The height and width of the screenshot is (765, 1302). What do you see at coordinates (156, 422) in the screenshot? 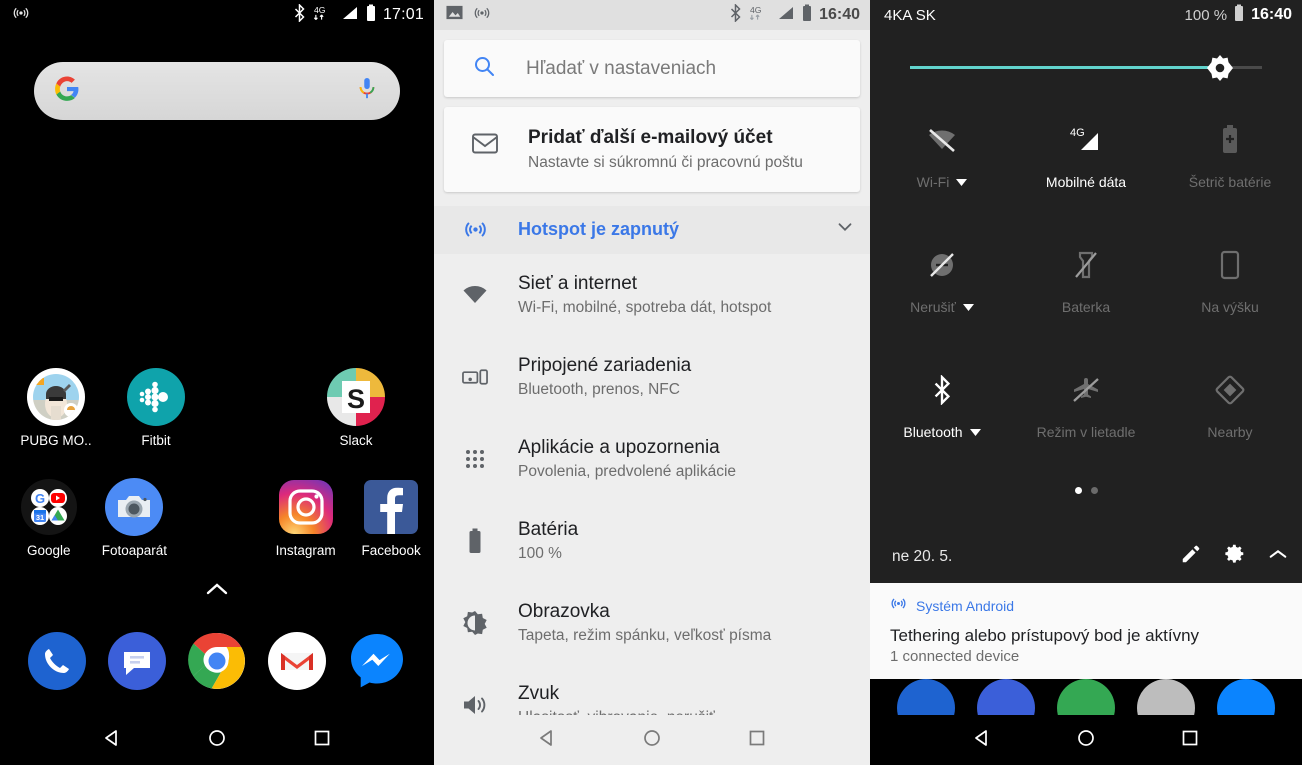
I see `app-icon-fitbit: Fitbit` at bounding box center [156, 422].